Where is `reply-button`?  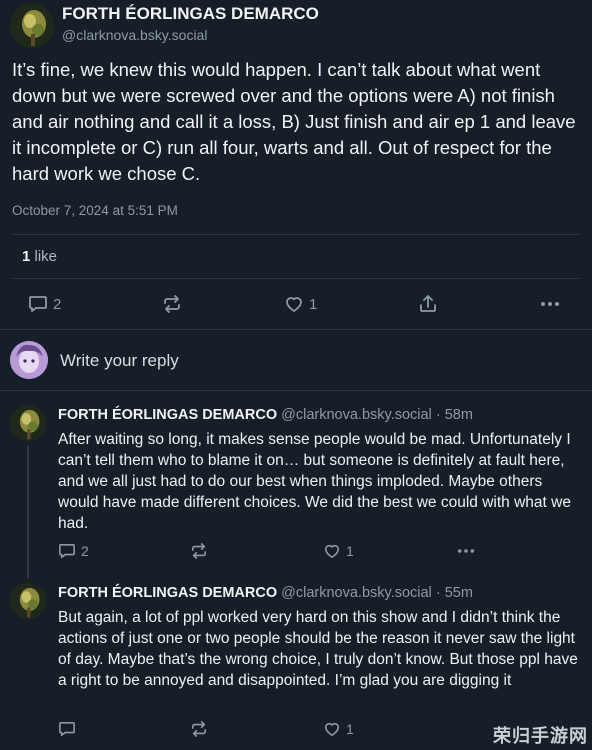
reply-button is located at coordinates (67, 729).